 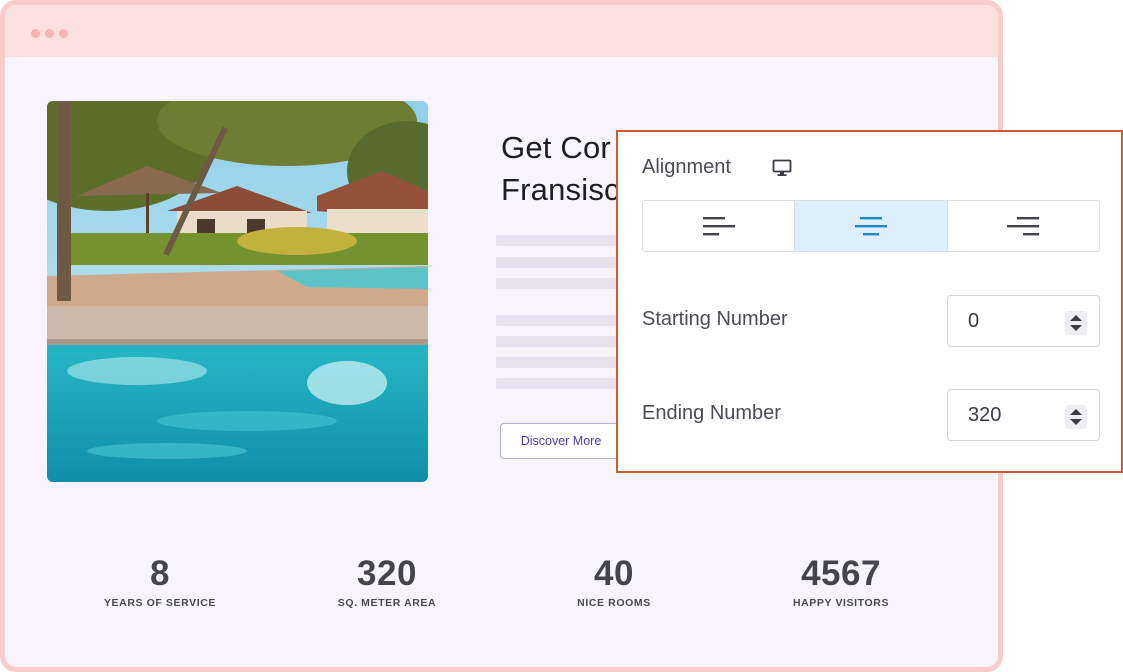 I want to click on align-left-button, so click(x=719, y=226).